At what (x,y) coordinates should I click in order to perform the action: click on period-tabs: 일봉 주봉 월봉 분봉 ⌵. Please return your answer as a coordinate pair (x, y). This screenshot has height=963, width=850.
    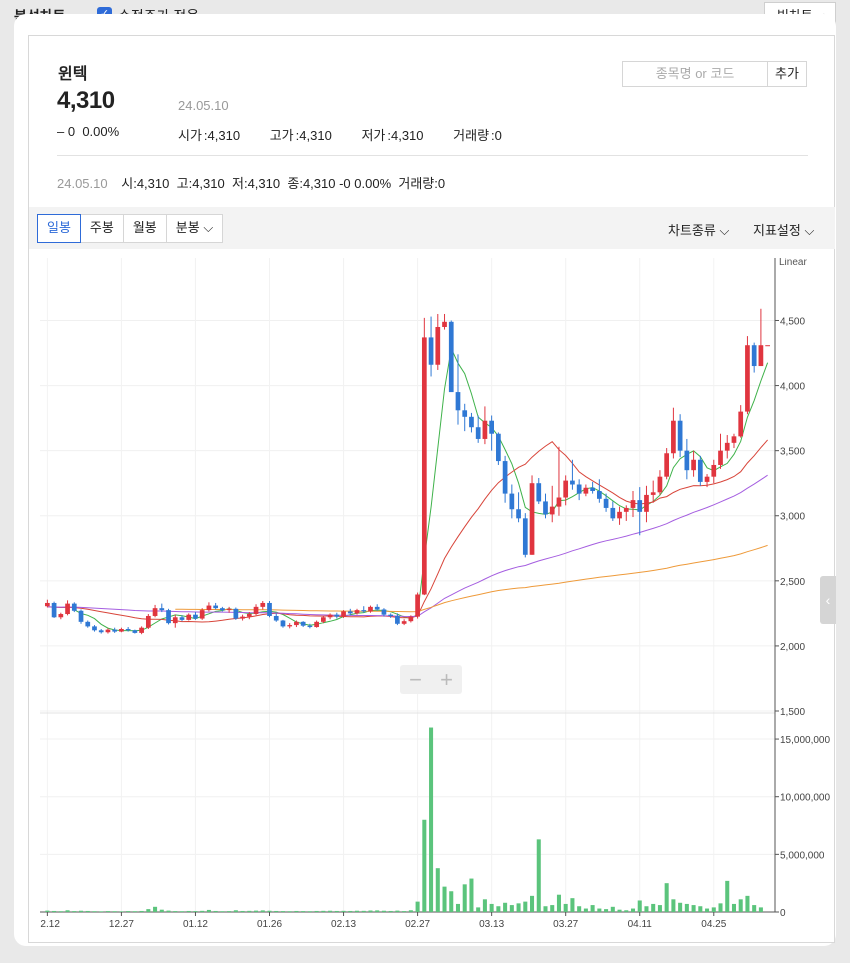
    Looking at the image, I should click on (130, 228).